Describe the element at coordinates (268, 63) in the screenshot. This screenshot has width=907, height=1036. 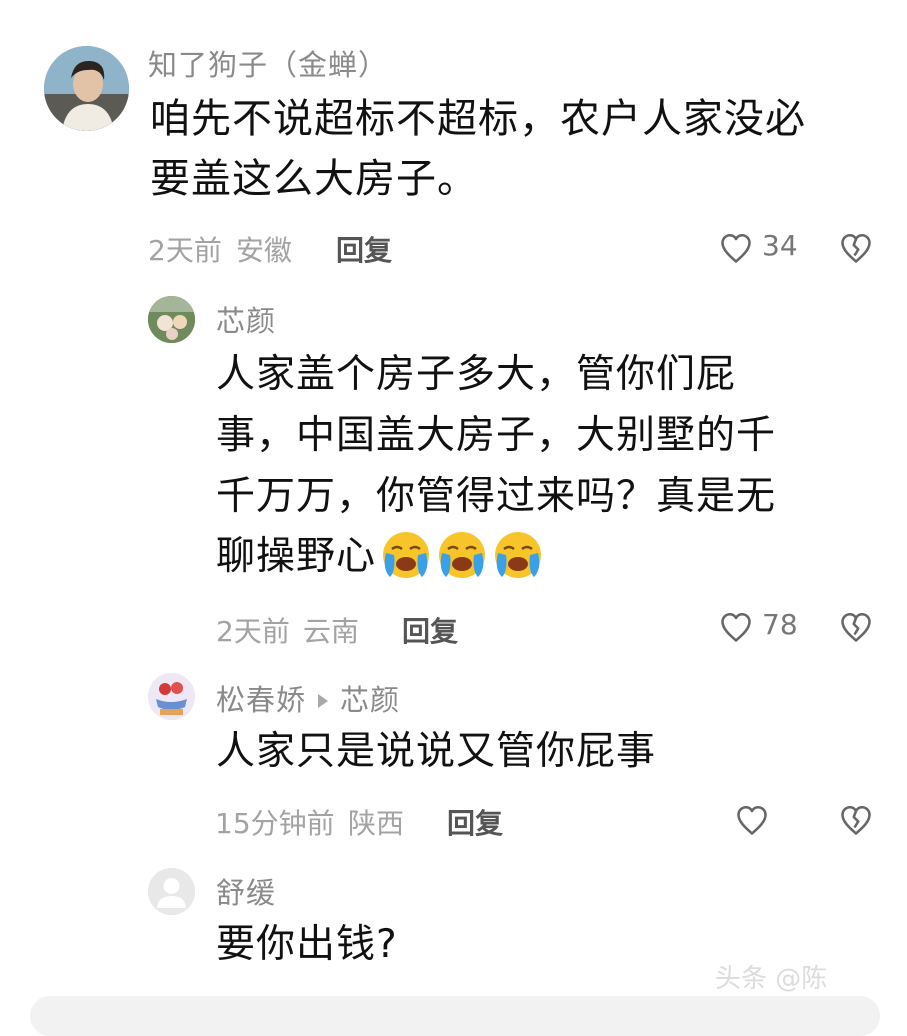
I see `comment-author: 知了狗子（金蝉）` at that location.